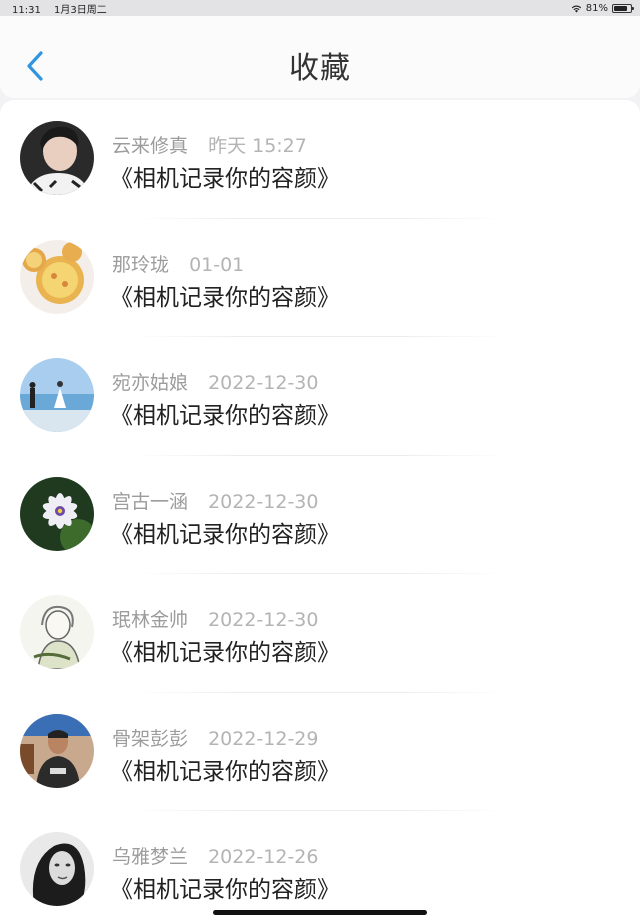  I want to click on list-item: 云来修真 昨天 15:27 《相机记录你的容颜》, so click(320, 159).